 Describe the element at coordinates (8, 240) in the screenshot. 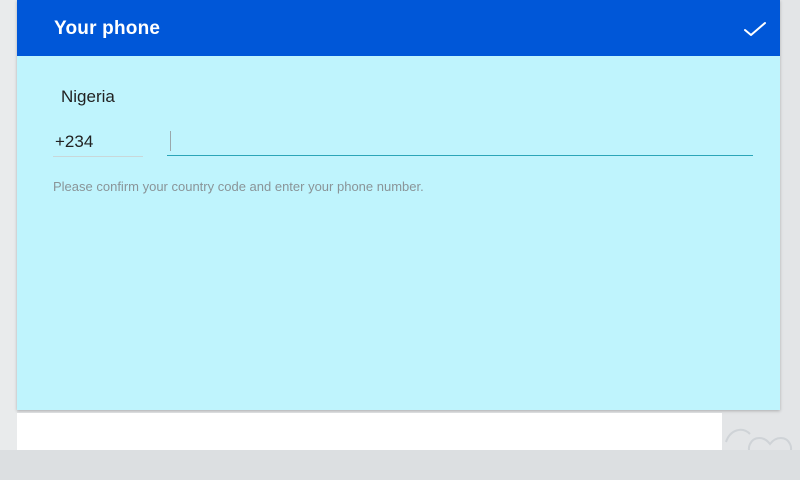

I see `left-gutter` at that location.